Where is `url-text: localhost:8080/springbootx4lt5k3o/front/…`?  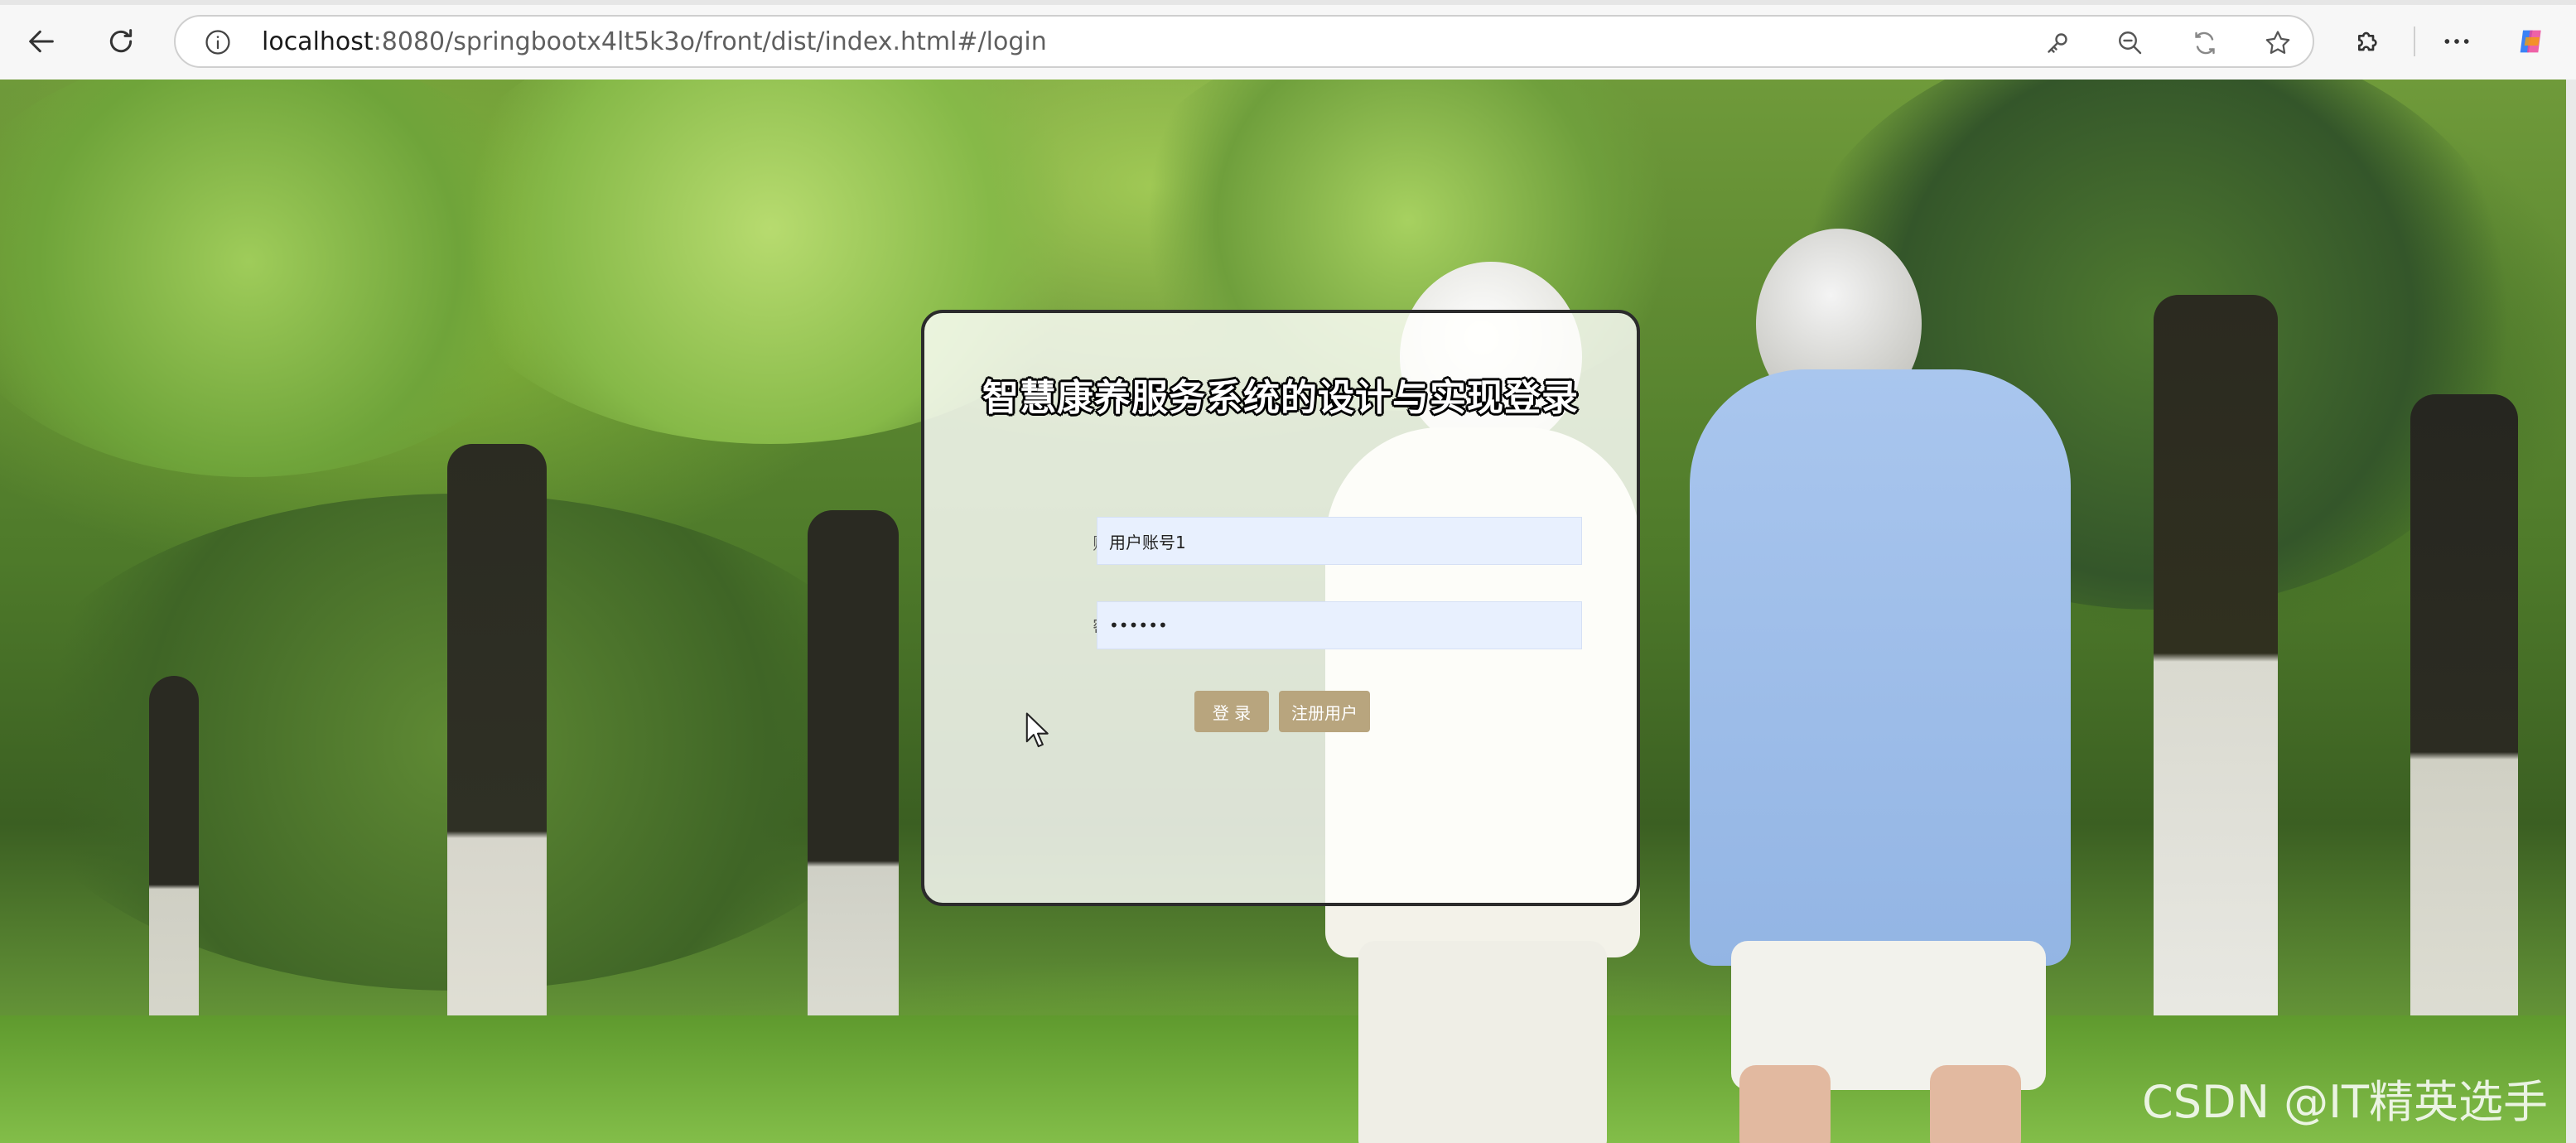
url-text: localhost:8080/springbootx4lt5k3o/front/… is located at coordinates (654, 42).